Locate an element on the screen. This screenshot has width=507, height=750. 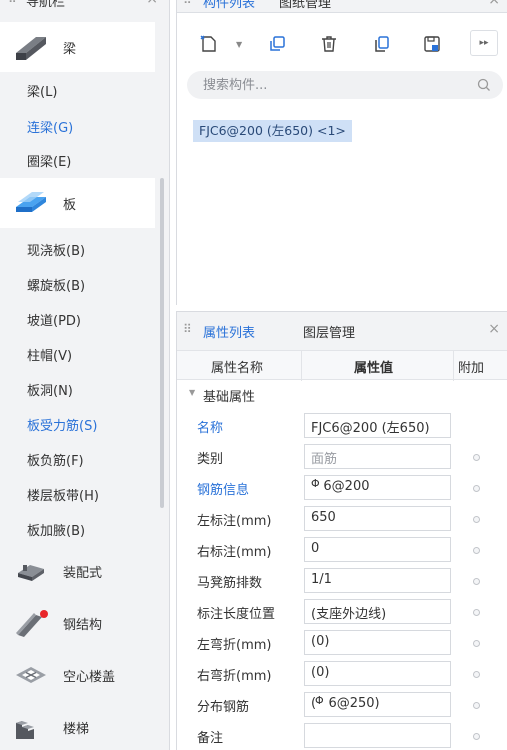
component-panel-tabbar: ⠿ 构件列表 图纸管理 × is located at coordinates (342, 6).